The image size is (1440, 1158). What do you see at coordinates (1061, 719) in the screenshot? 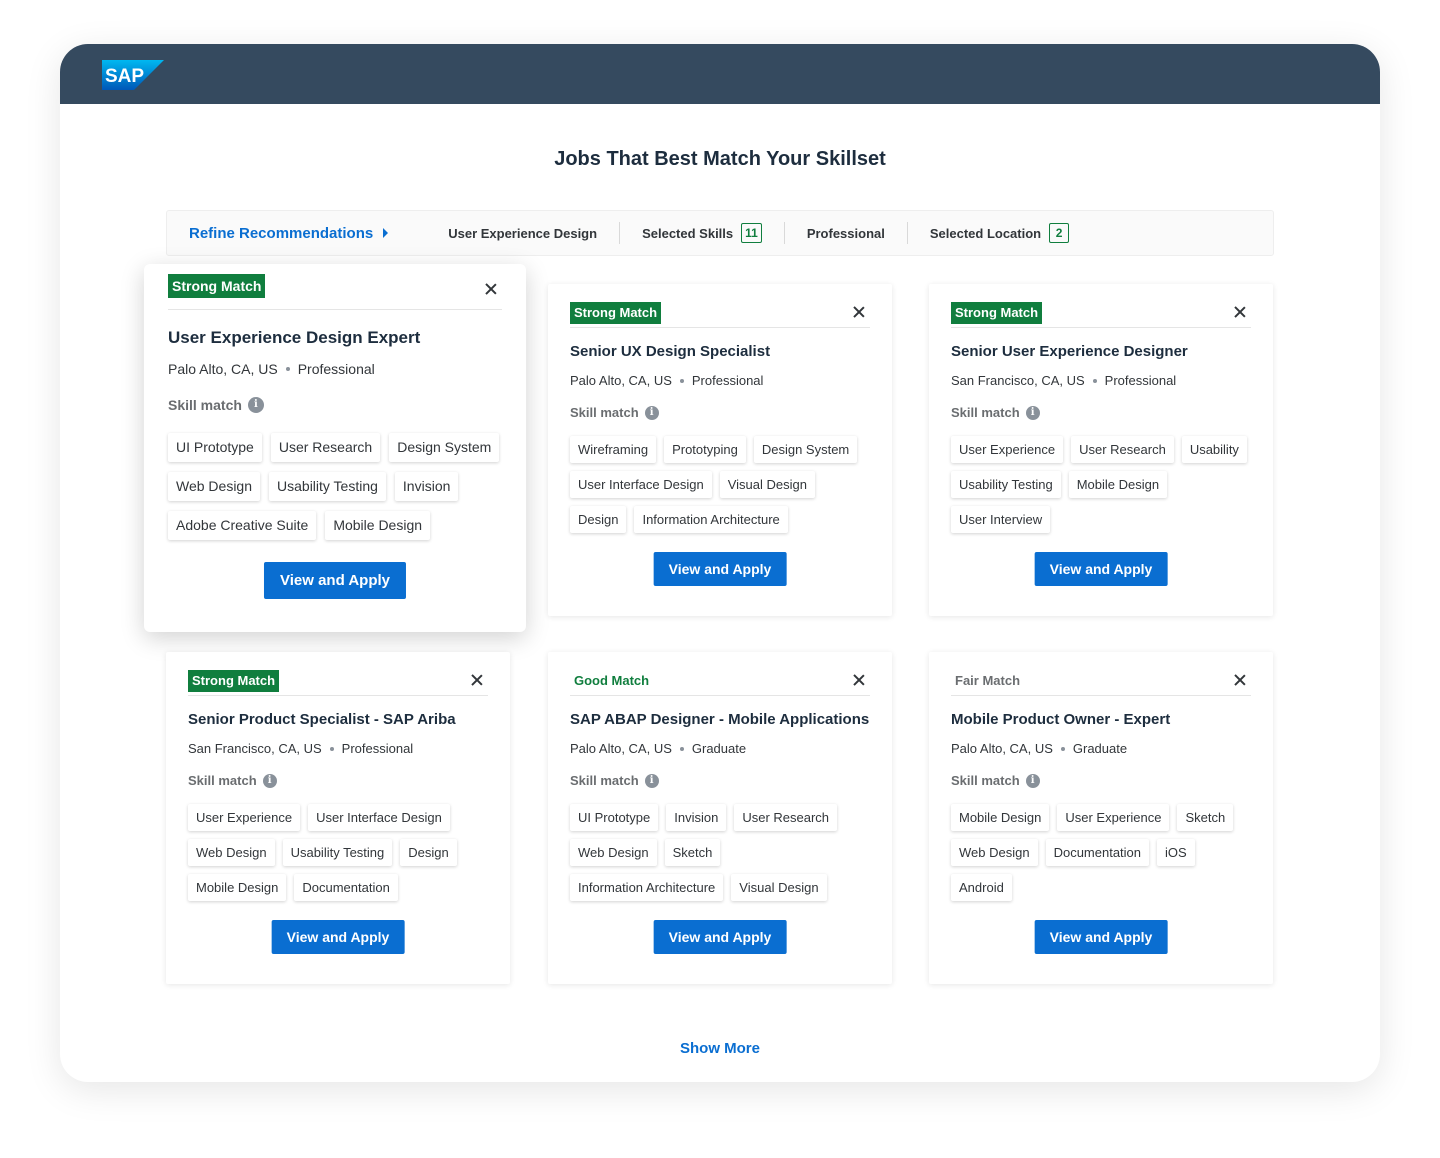
I see `job-title: Mobile Product Owner - Expert` at bounding box center [1061, 719].